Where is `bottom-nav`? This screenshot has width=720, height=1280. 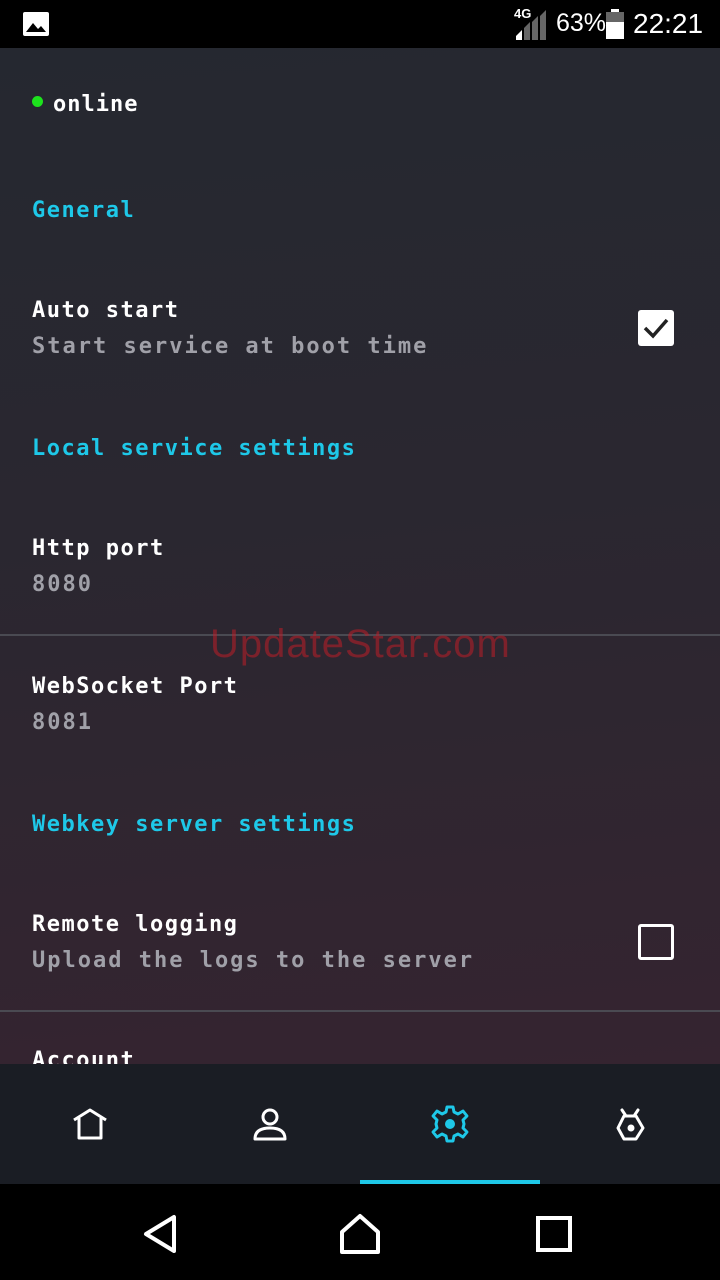 bottom-nav is located at coordinates (360, 1124).